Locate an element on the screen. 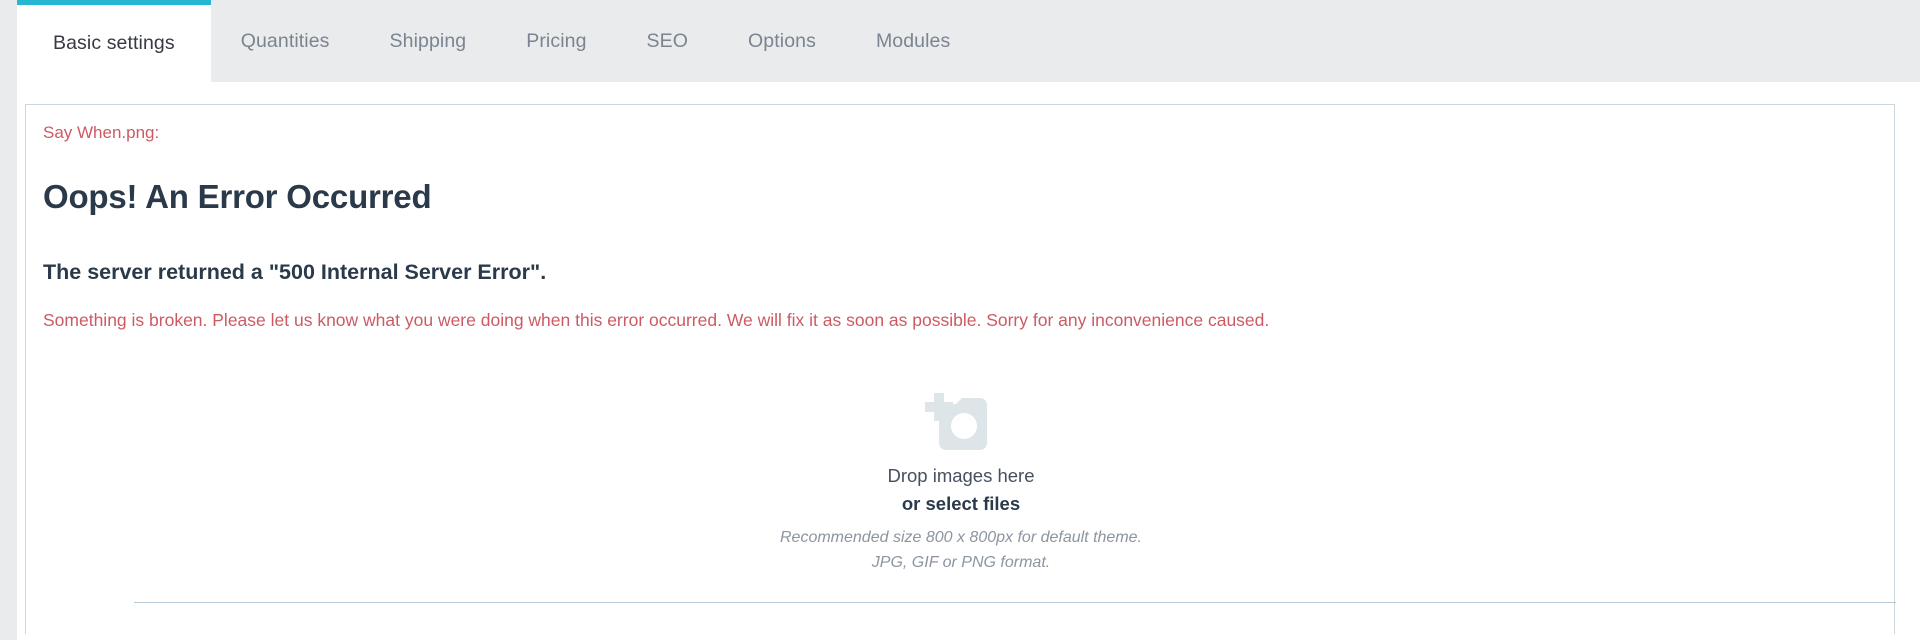 Image resolution: width=1920 pixels, height=640 pixels. tab-label: Quantities is located at coordinates (285, 40).